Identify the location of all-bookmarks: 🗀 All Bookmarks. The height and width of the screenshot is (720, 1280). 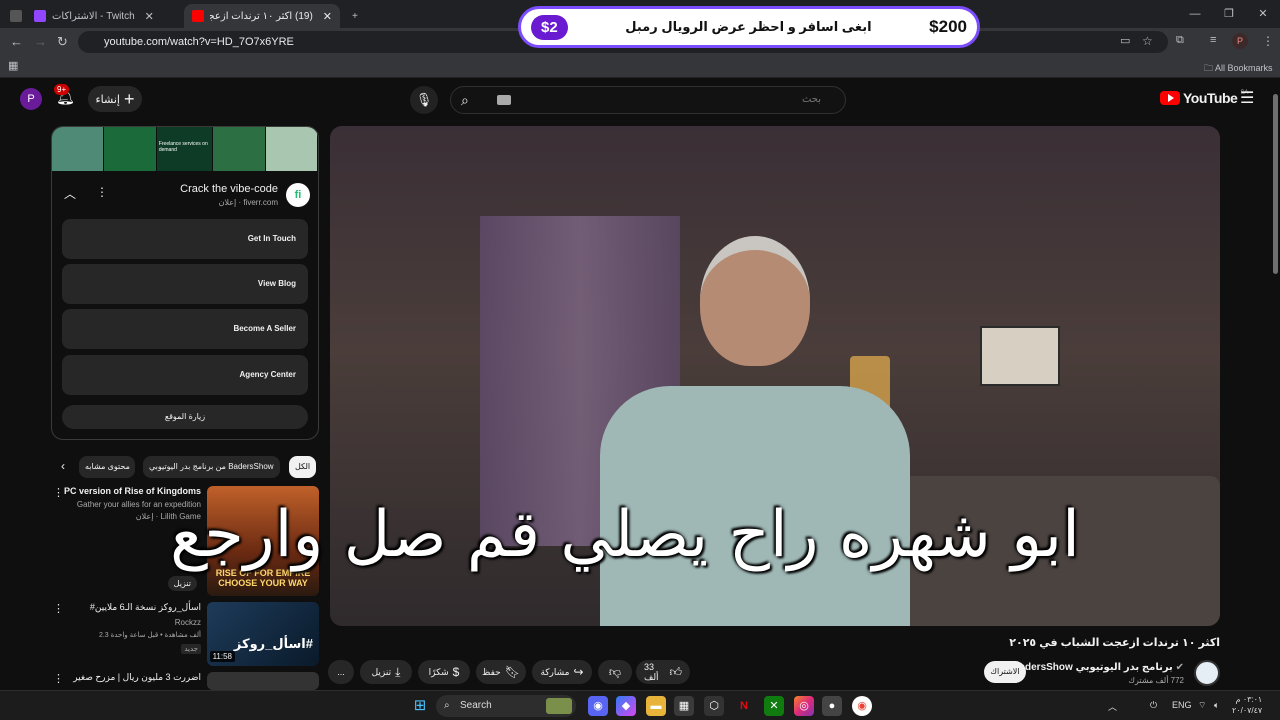
(1238, 69).